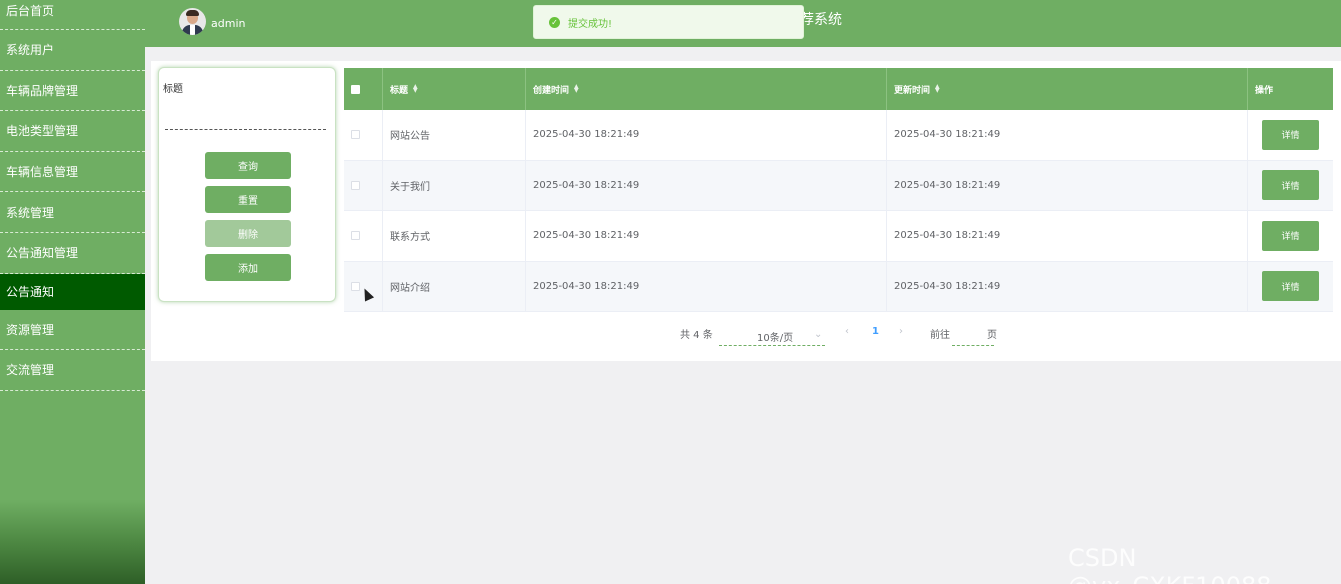 The width and height of the screenshot is (1341, 584). Describe the element at coordinates (72, 50) in the screenshot. I see `sidebar-item-system-users: 系统用户` at that location.